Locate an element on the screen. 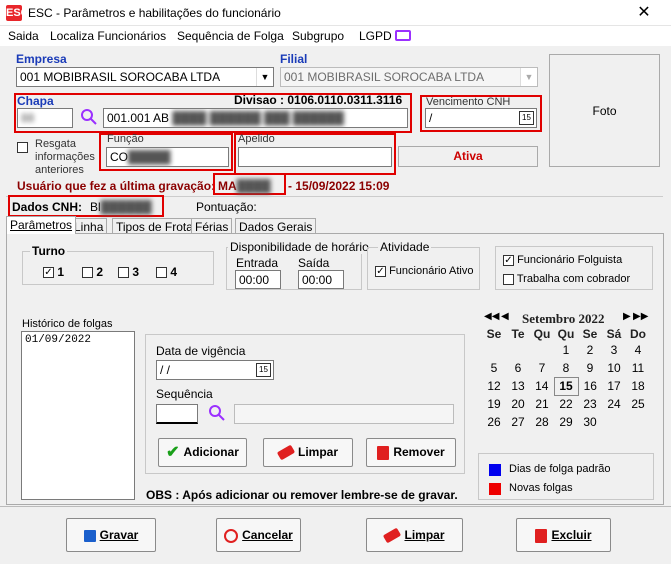 This screenshot has width=671, height=564. calendar-day: 24 is located at coordinates (614, 404).